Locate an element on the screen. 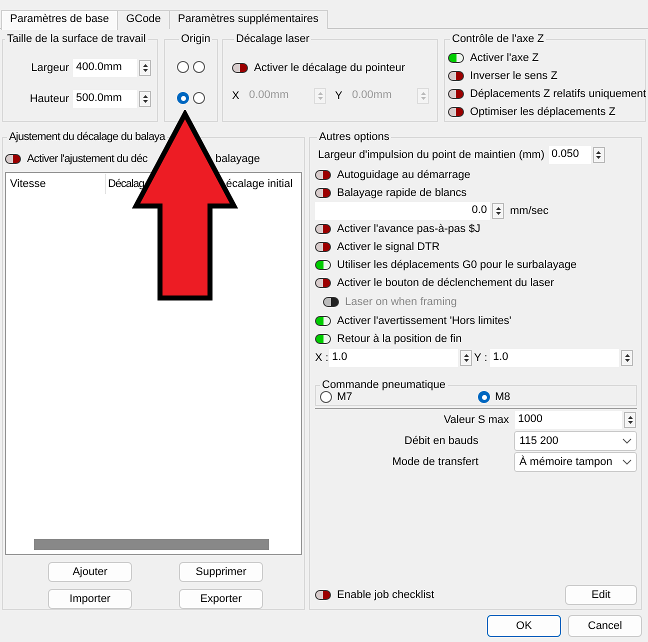 This screenshot has width=648, height=642. option-label: Optimiser les déplacements Z is located at coordinates (543, 112).